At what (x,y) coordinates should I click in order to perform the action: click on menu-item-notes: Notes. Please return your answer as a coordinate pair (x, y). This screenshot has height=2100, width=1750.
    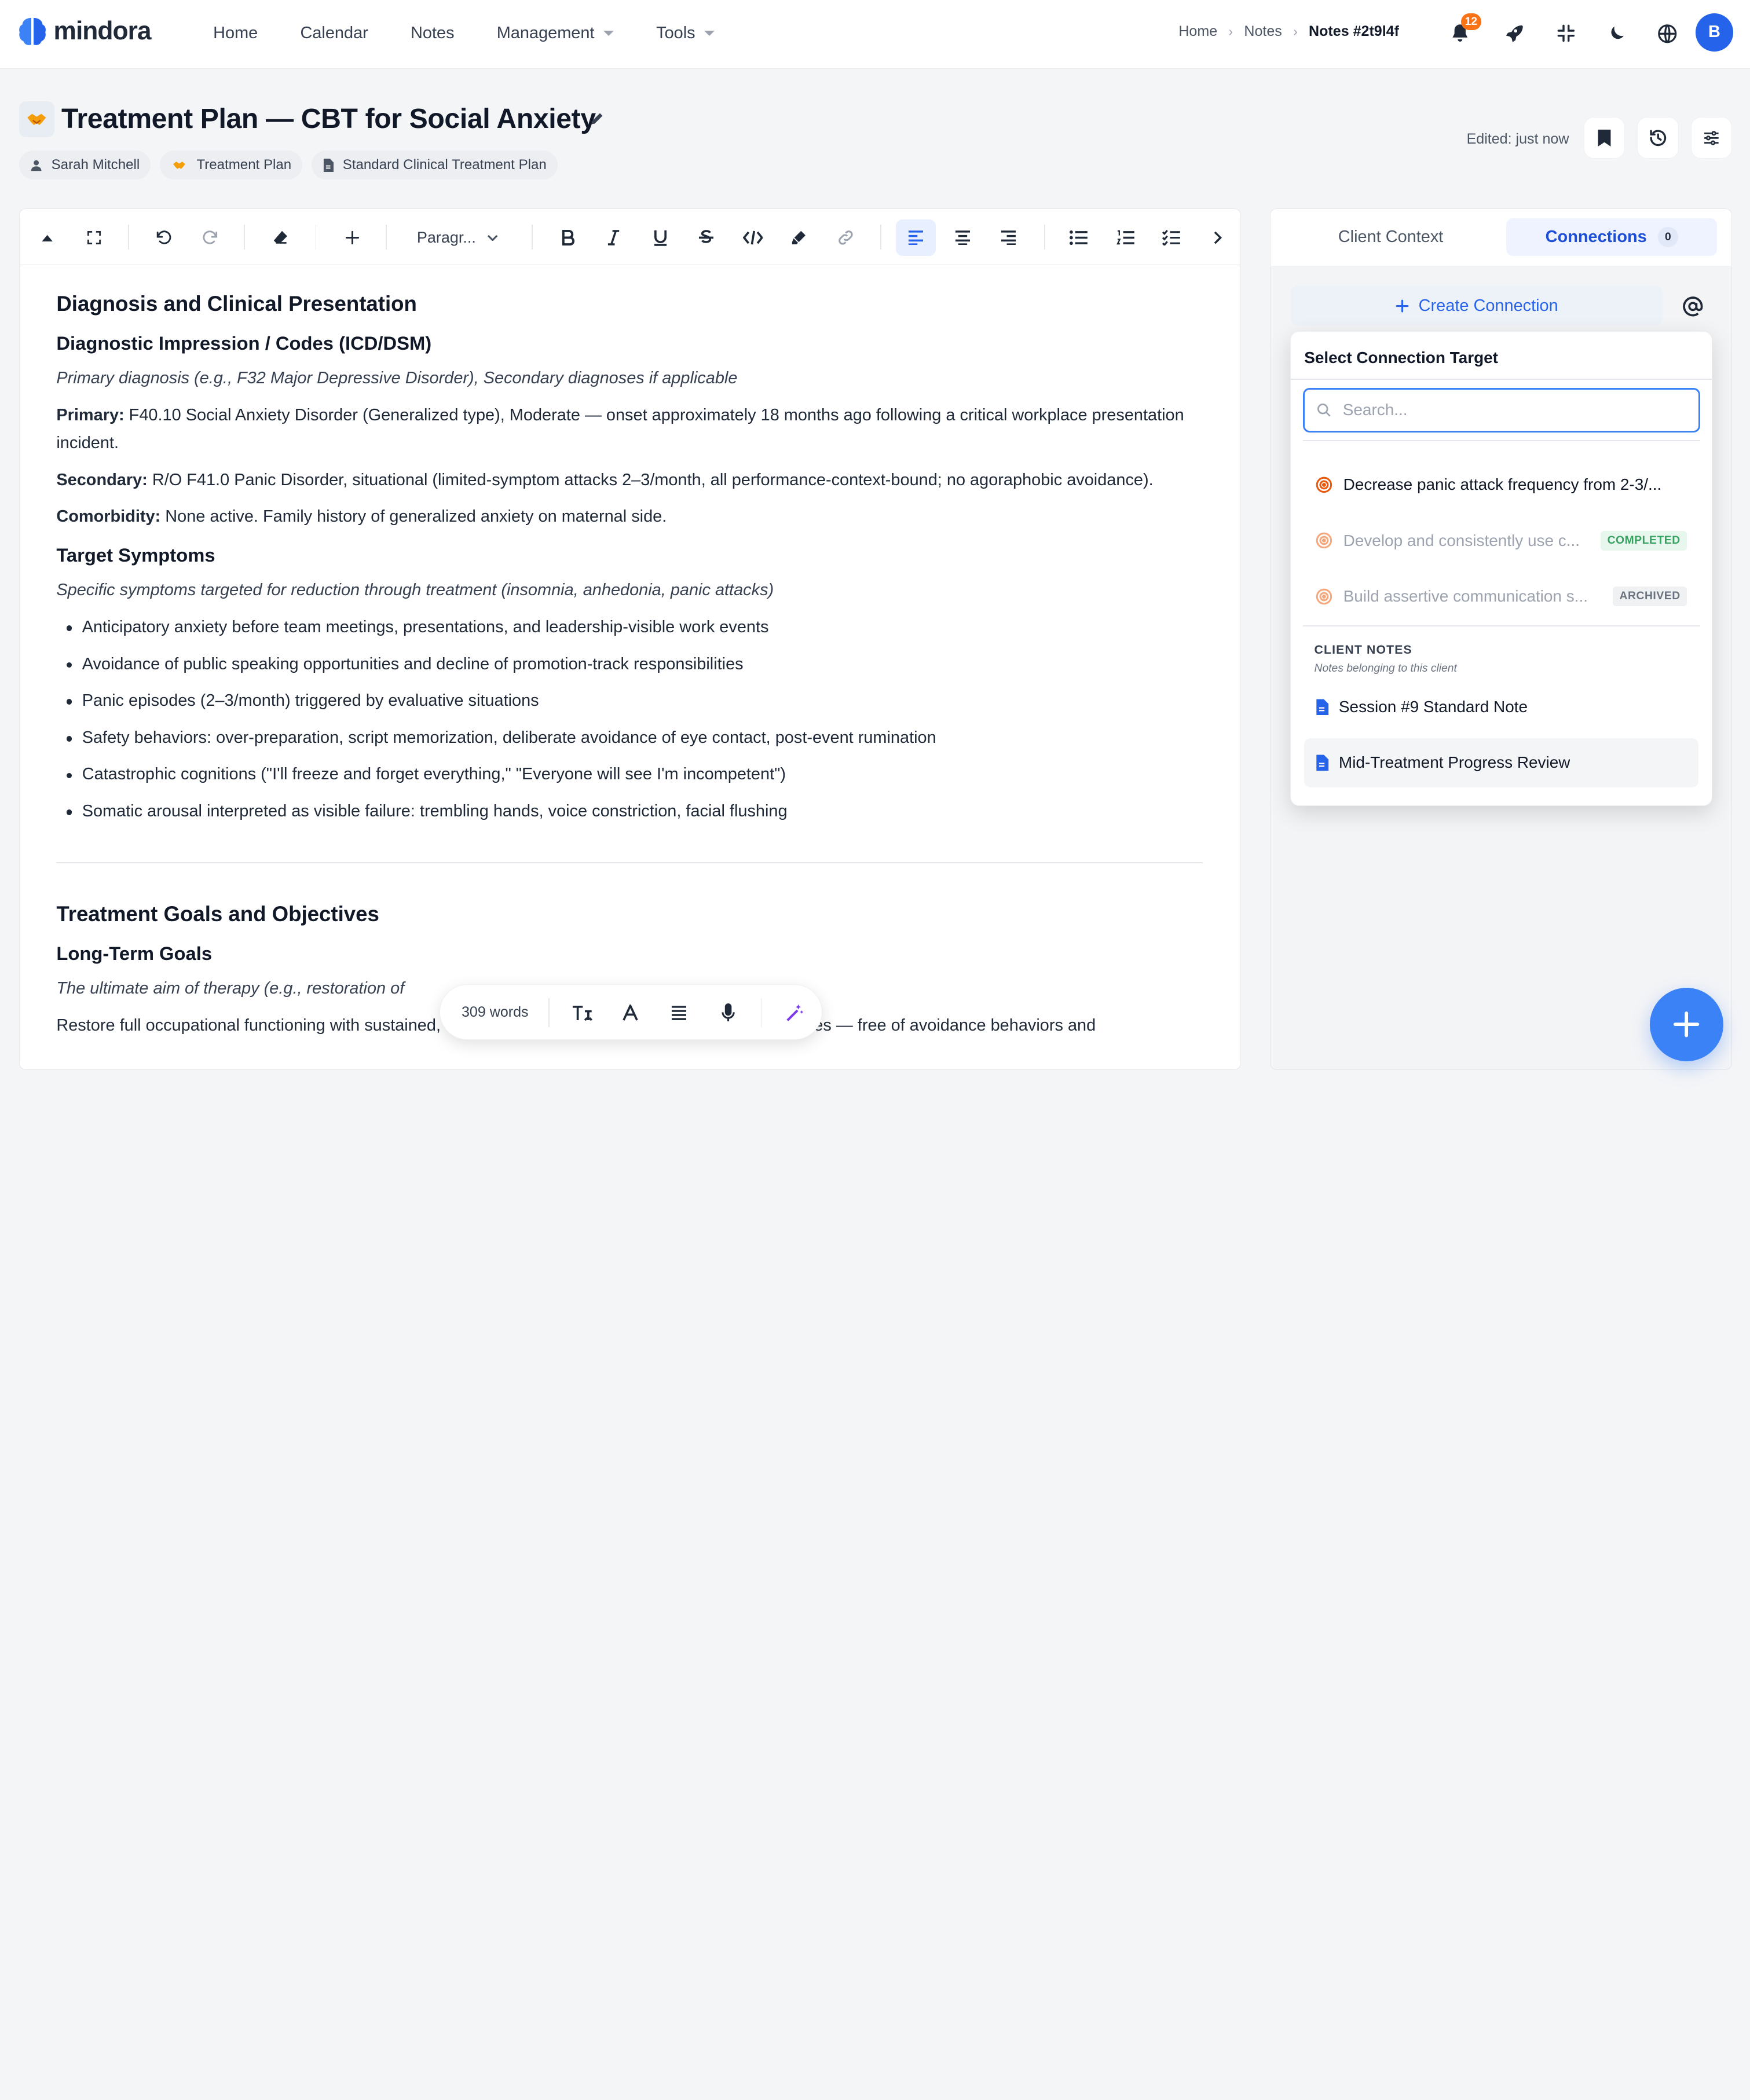
    Looking at the image, I should click on (433, 33).